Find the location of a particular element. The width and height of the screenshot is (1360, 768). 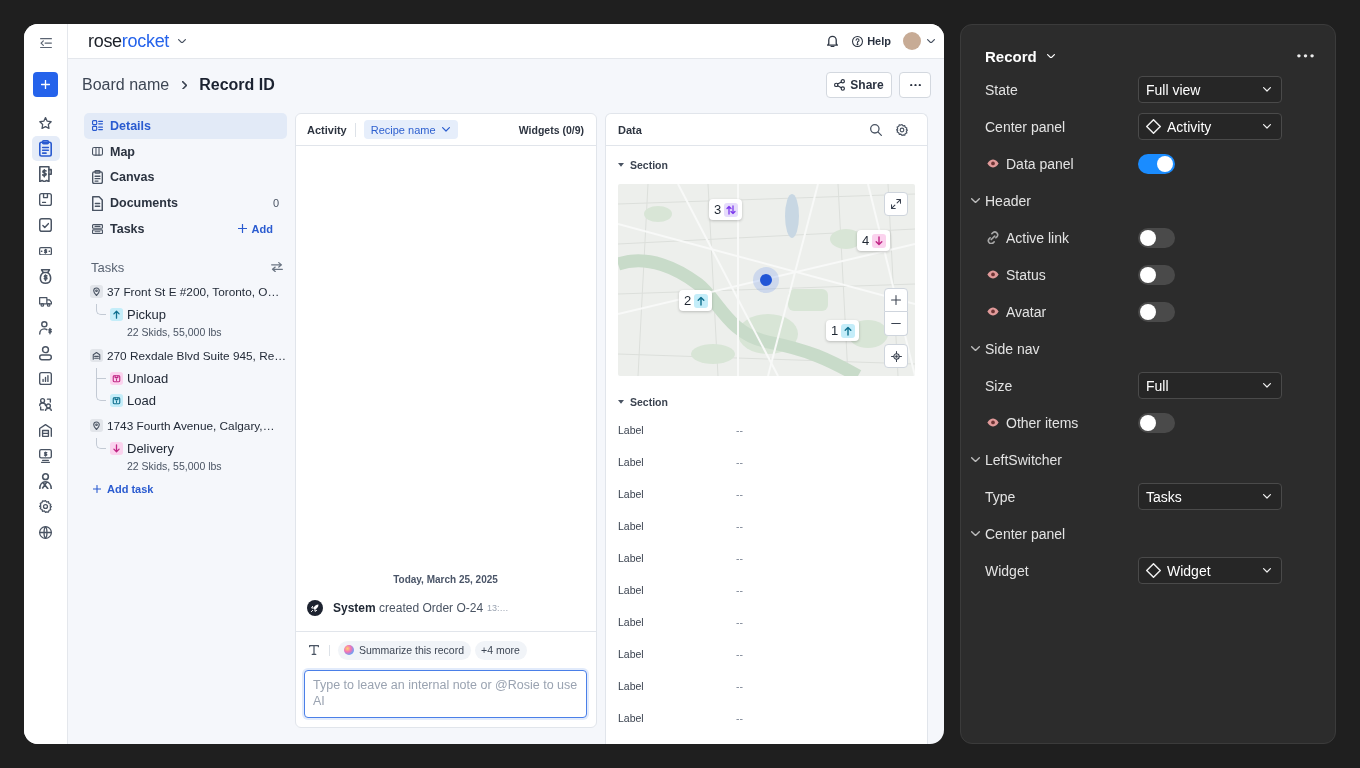

task-label: Unload is located at coordinates (148, 379).